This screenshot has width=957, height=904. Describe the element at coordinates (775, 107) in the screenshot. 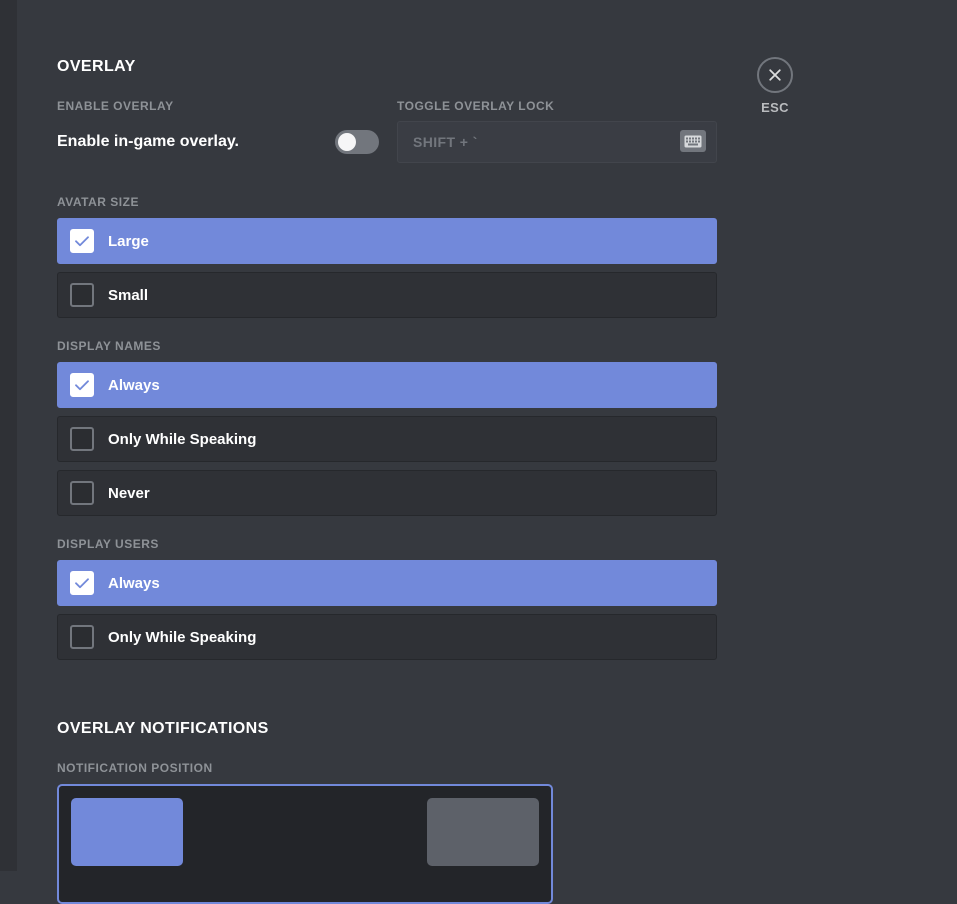

I see `esc-label: ESC` at that location.